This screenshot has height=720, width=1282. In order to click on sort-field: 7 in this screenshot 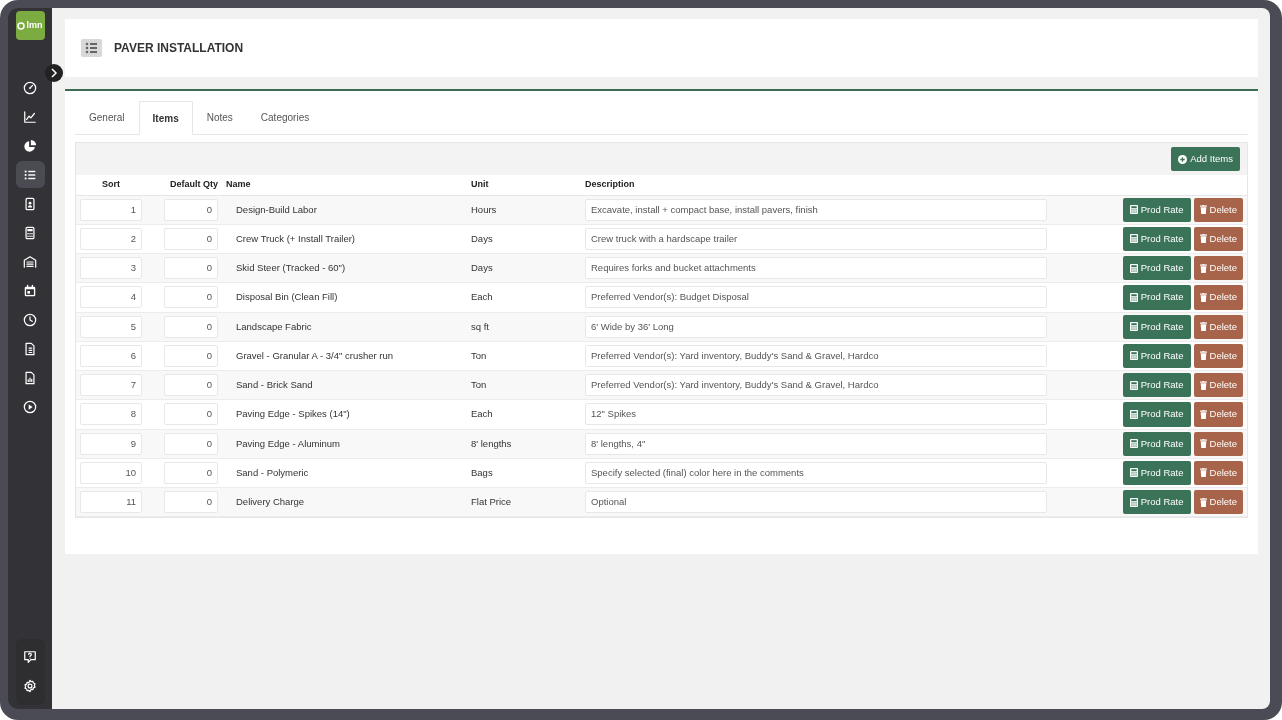, I will do `click(111, 385)`.